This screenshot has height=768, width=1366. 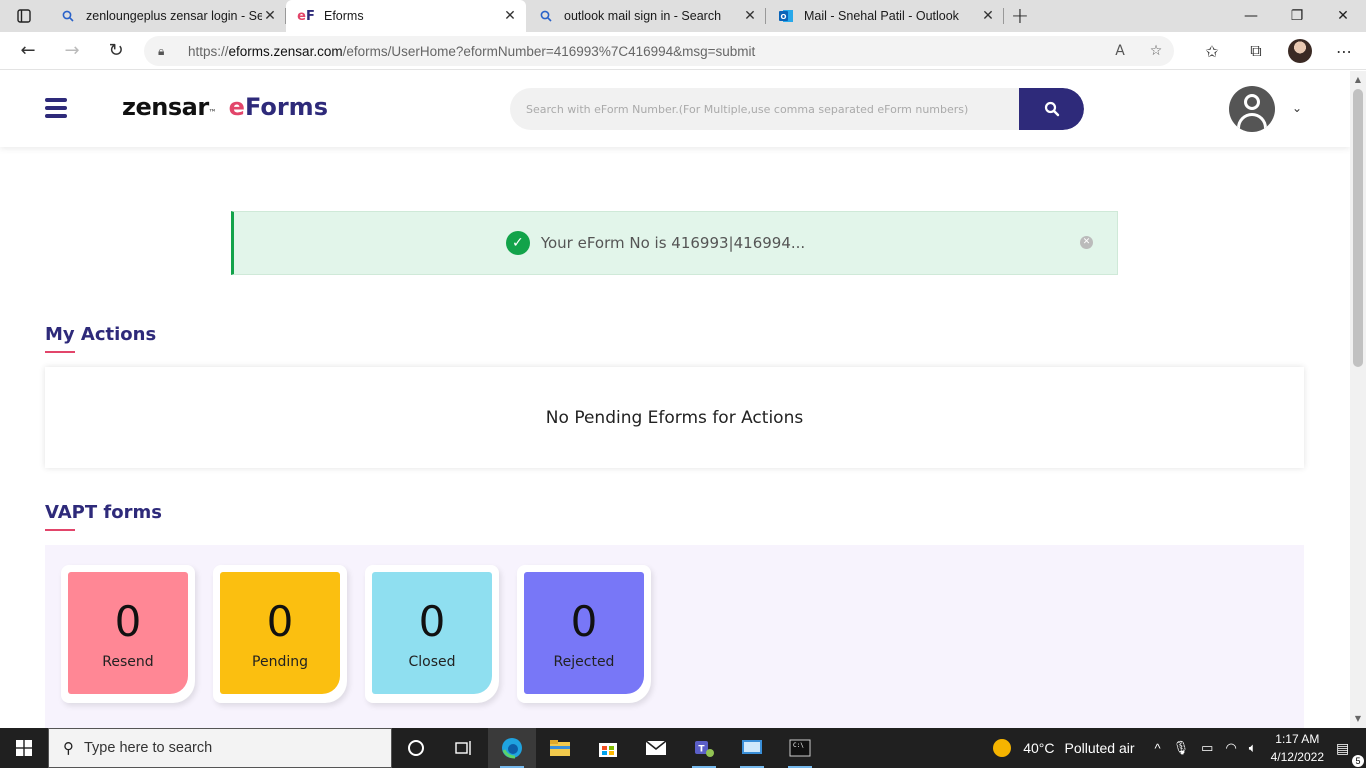 I want to click on card-color-block: 0 Pending, so click(x=280, y=633).